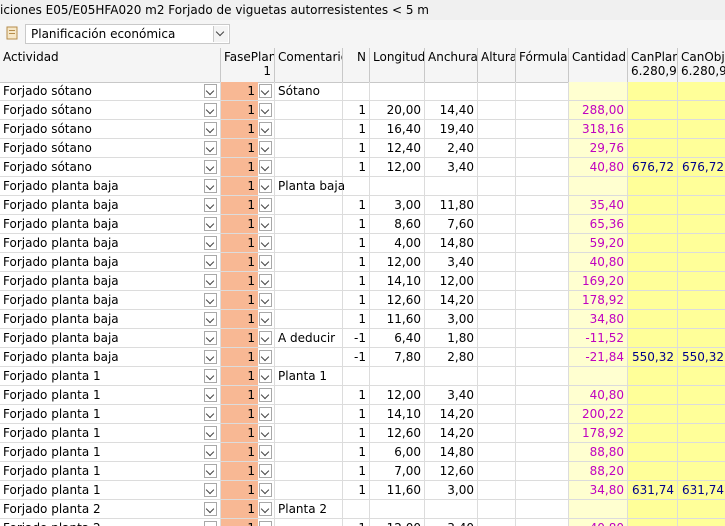 The width and height of the screenshot is (725, 526). Describe the element at coordinates (598, 224) in the screenshot. I see `cell-cantidad: 65,36` at that location.